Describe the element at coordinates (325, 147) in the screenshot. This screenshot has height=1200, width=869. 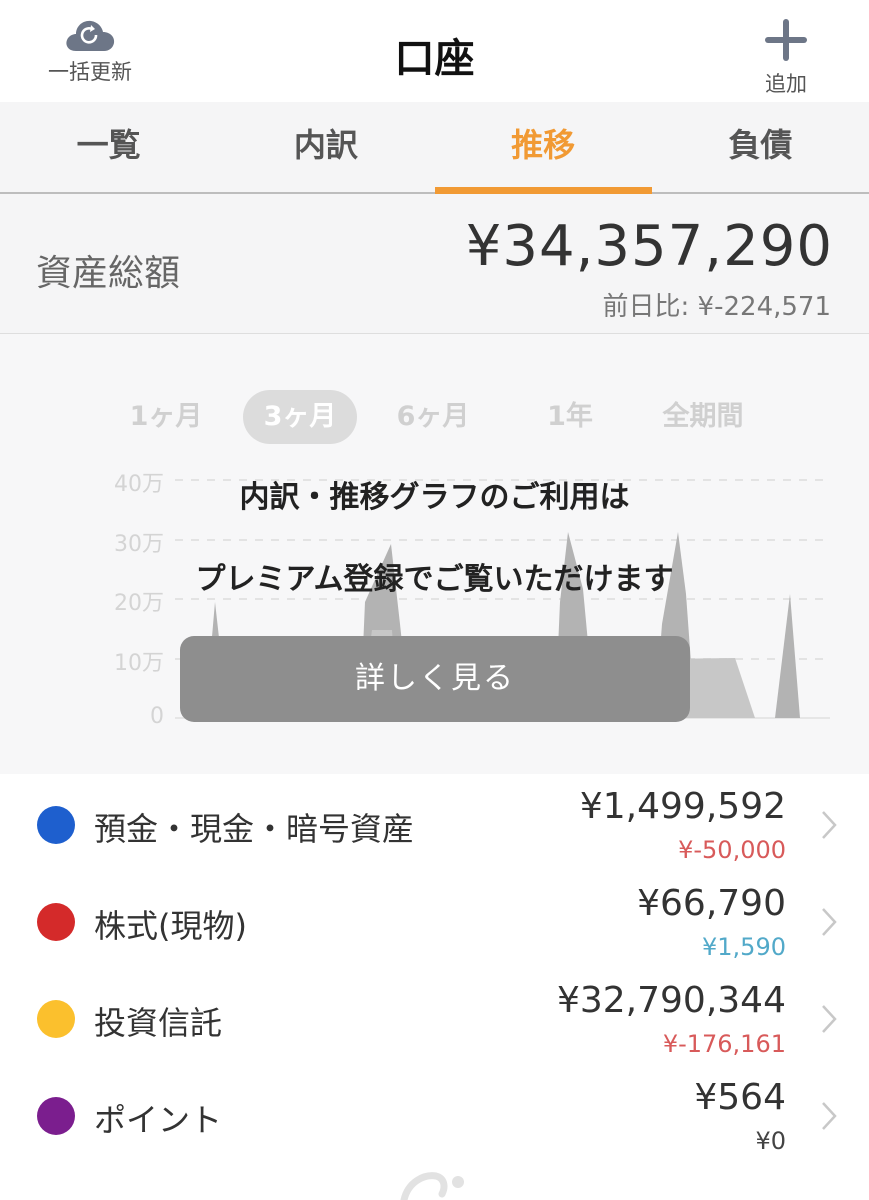
I see `tab-breakdown: 内訳` at that location.